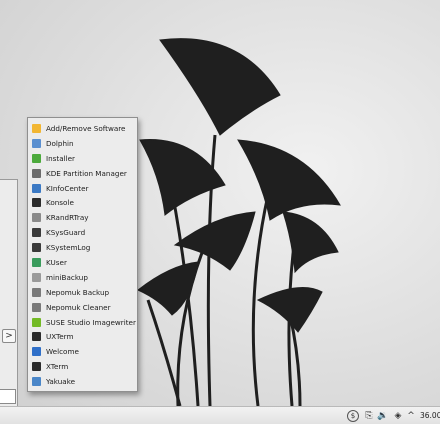 This screenshot has height=424, width=440. What do you see at coordinates (36, 173) in the screenshot?
I see `partition-icon` at bounding box center [36, 173].